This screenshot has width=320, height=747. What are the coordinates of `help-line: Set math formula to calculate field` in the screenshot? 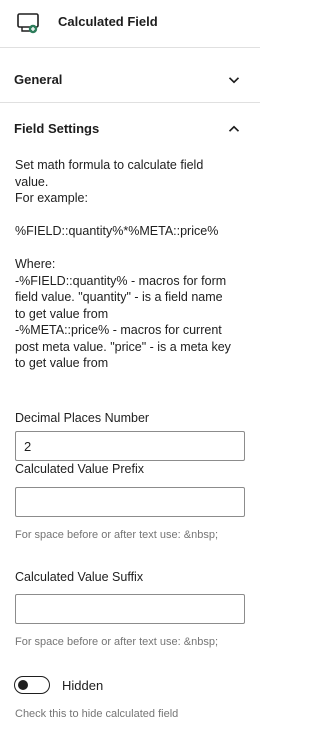 It's located at (109, 165).